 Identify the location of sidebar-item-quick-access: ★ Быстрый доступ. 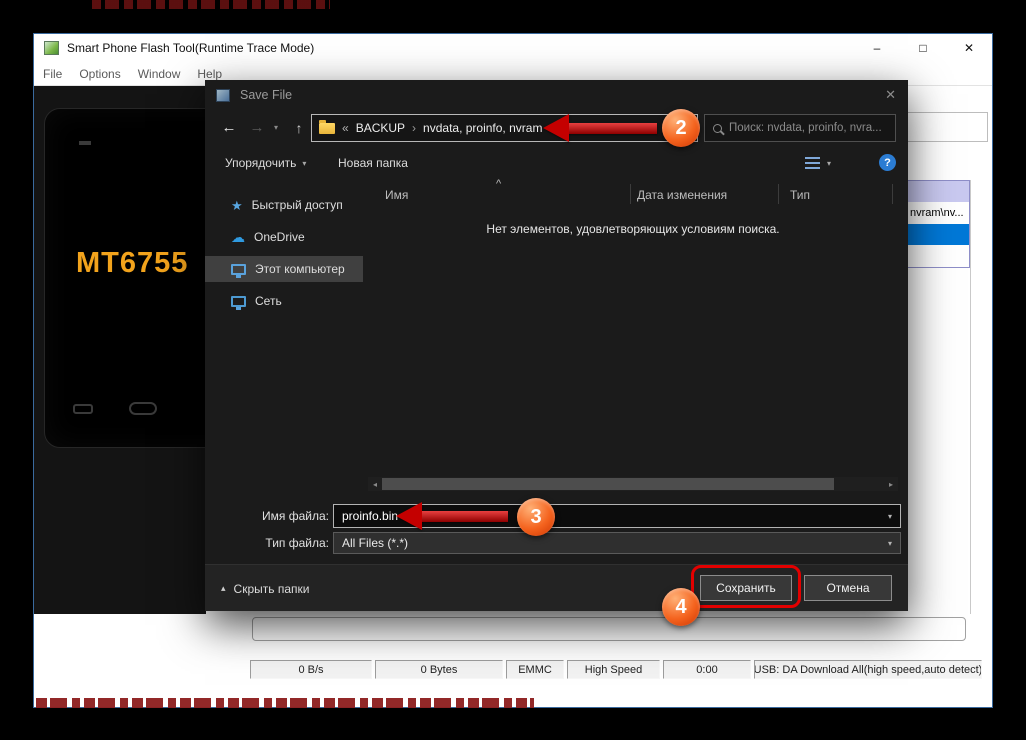
(284, 205).